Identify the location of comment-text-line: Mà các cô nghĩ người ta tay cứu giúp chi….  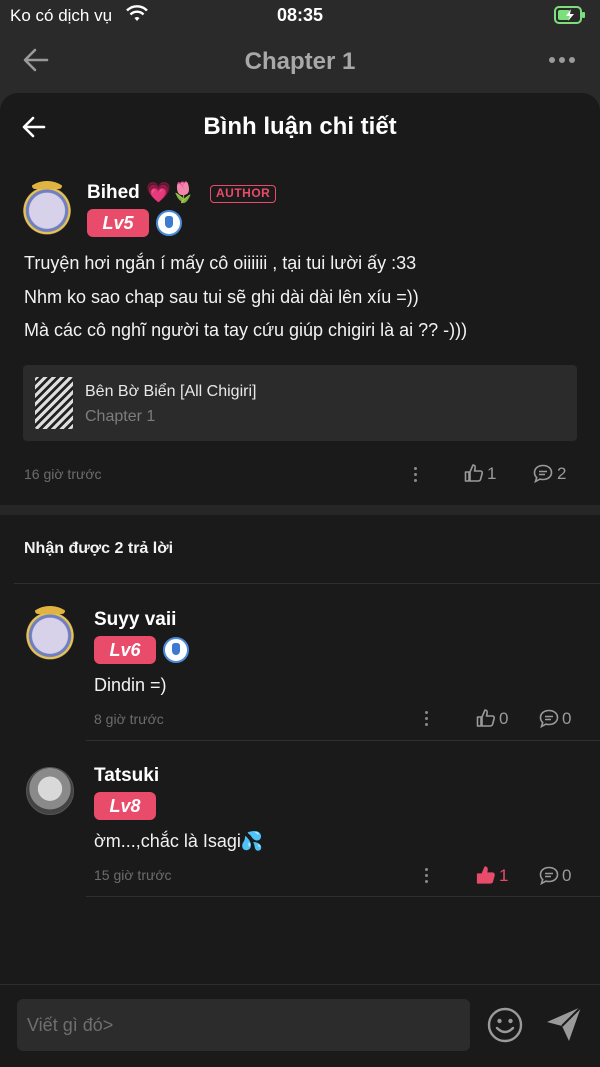
(246, 330).